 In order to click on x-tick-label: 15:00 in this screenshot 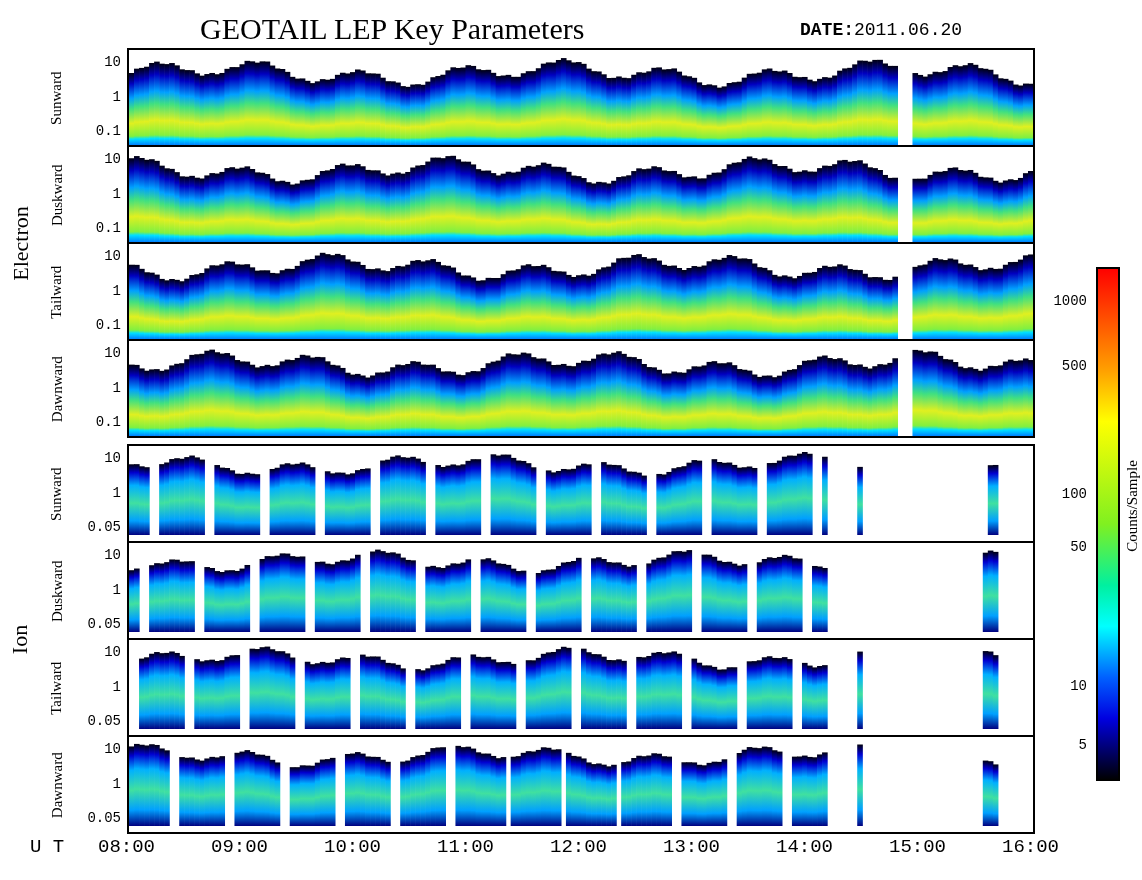, I will do `click(917, 847)`.